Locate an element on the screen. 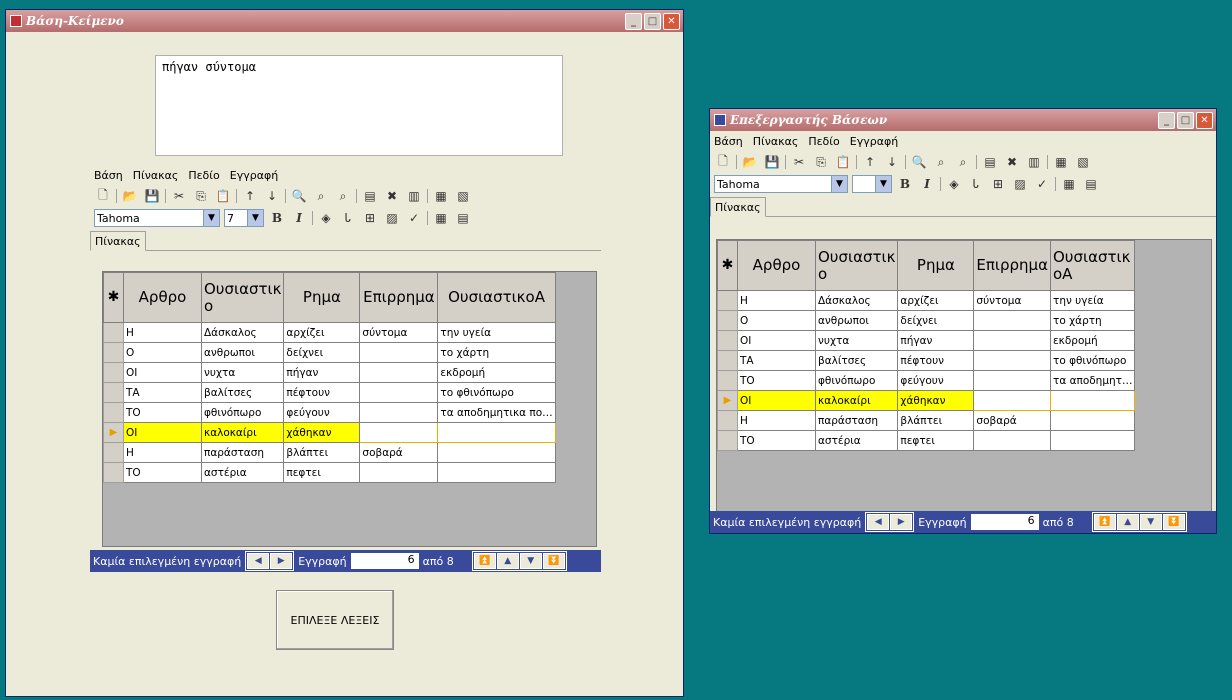  new-record-icon: ▤ is located at coordinates (990, 162).